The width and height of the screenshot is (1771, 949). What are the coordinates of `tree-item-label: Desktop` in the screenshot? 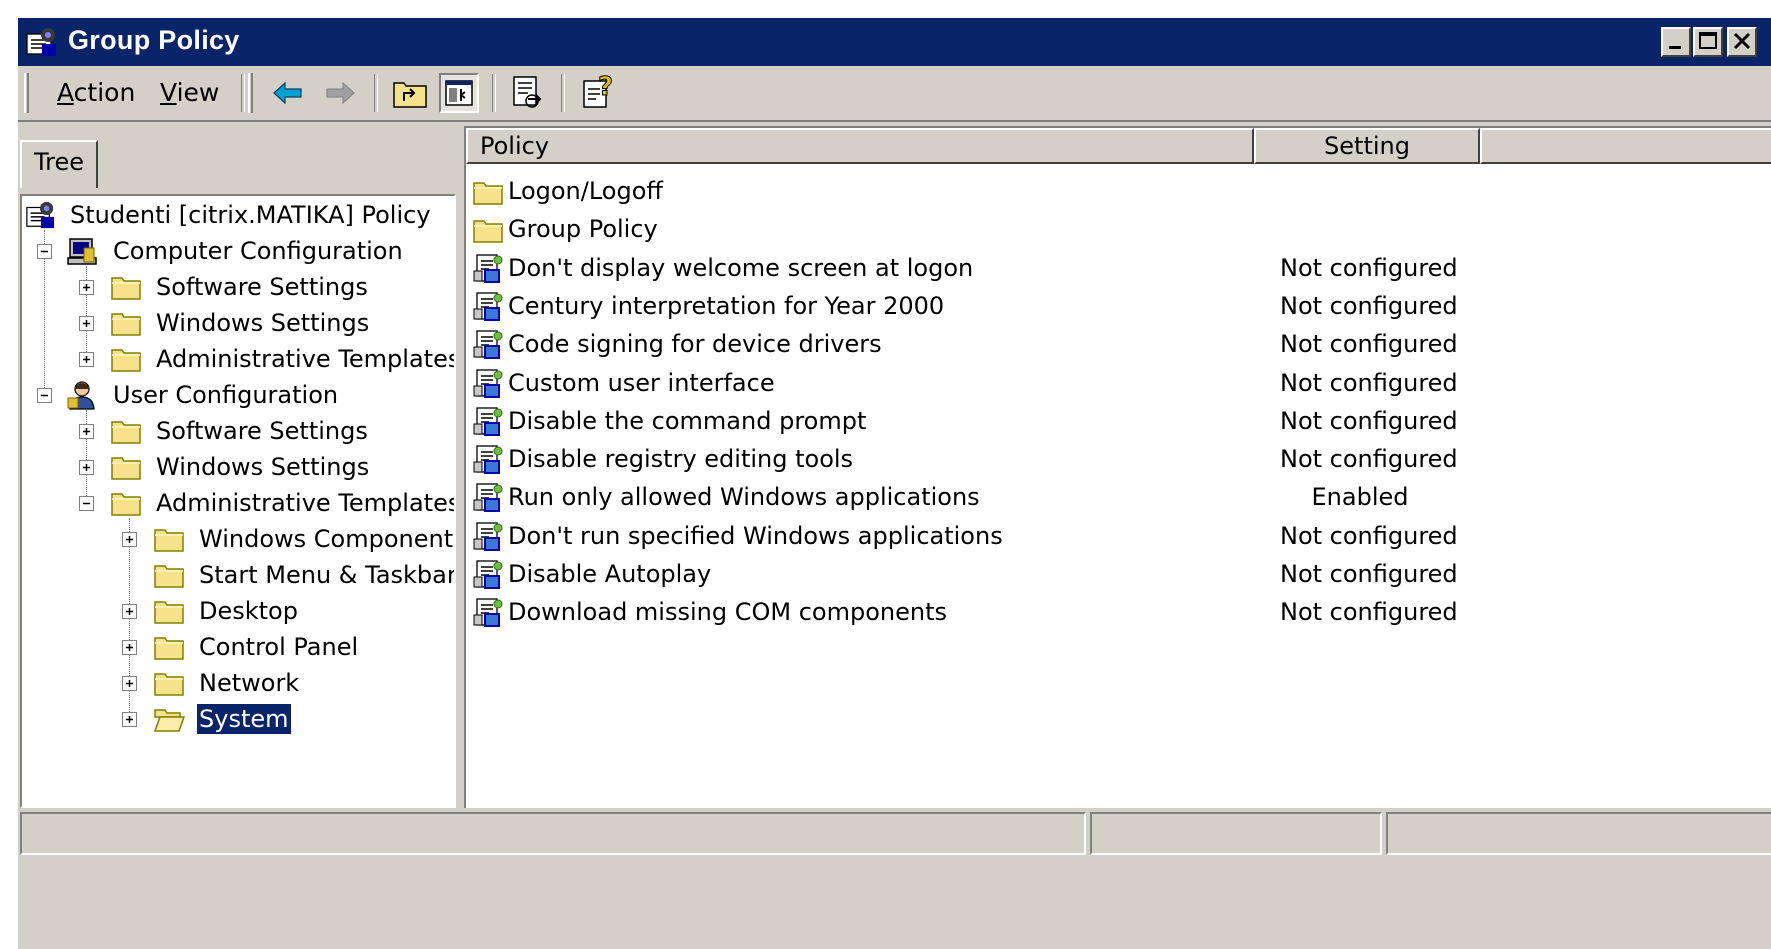 It's located at (248, 611).